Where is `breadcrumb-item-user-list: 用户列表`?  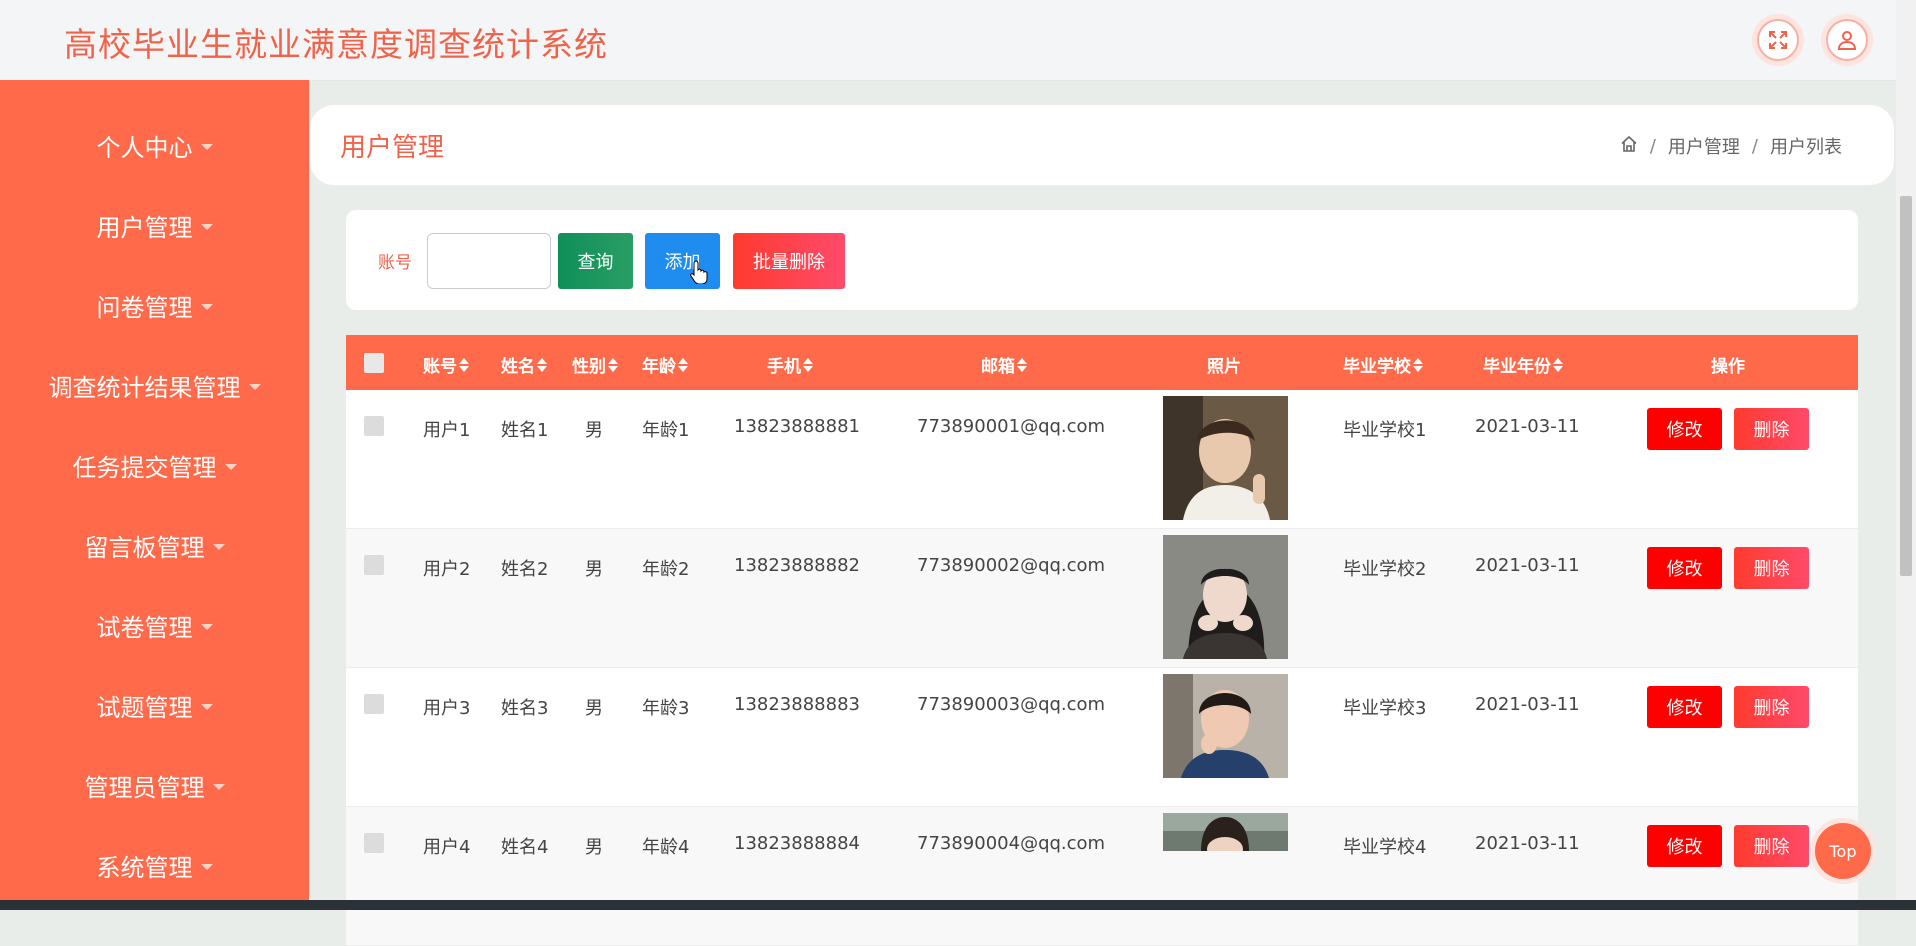
breadcrumb-item-user-list: 用户列表 is located at coordinates (1806, 147).